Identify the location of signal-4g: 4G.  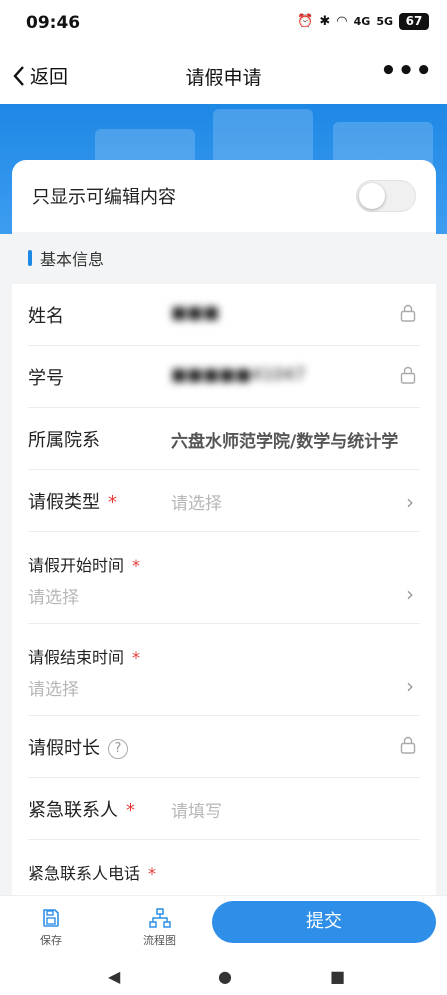
(362, 21).